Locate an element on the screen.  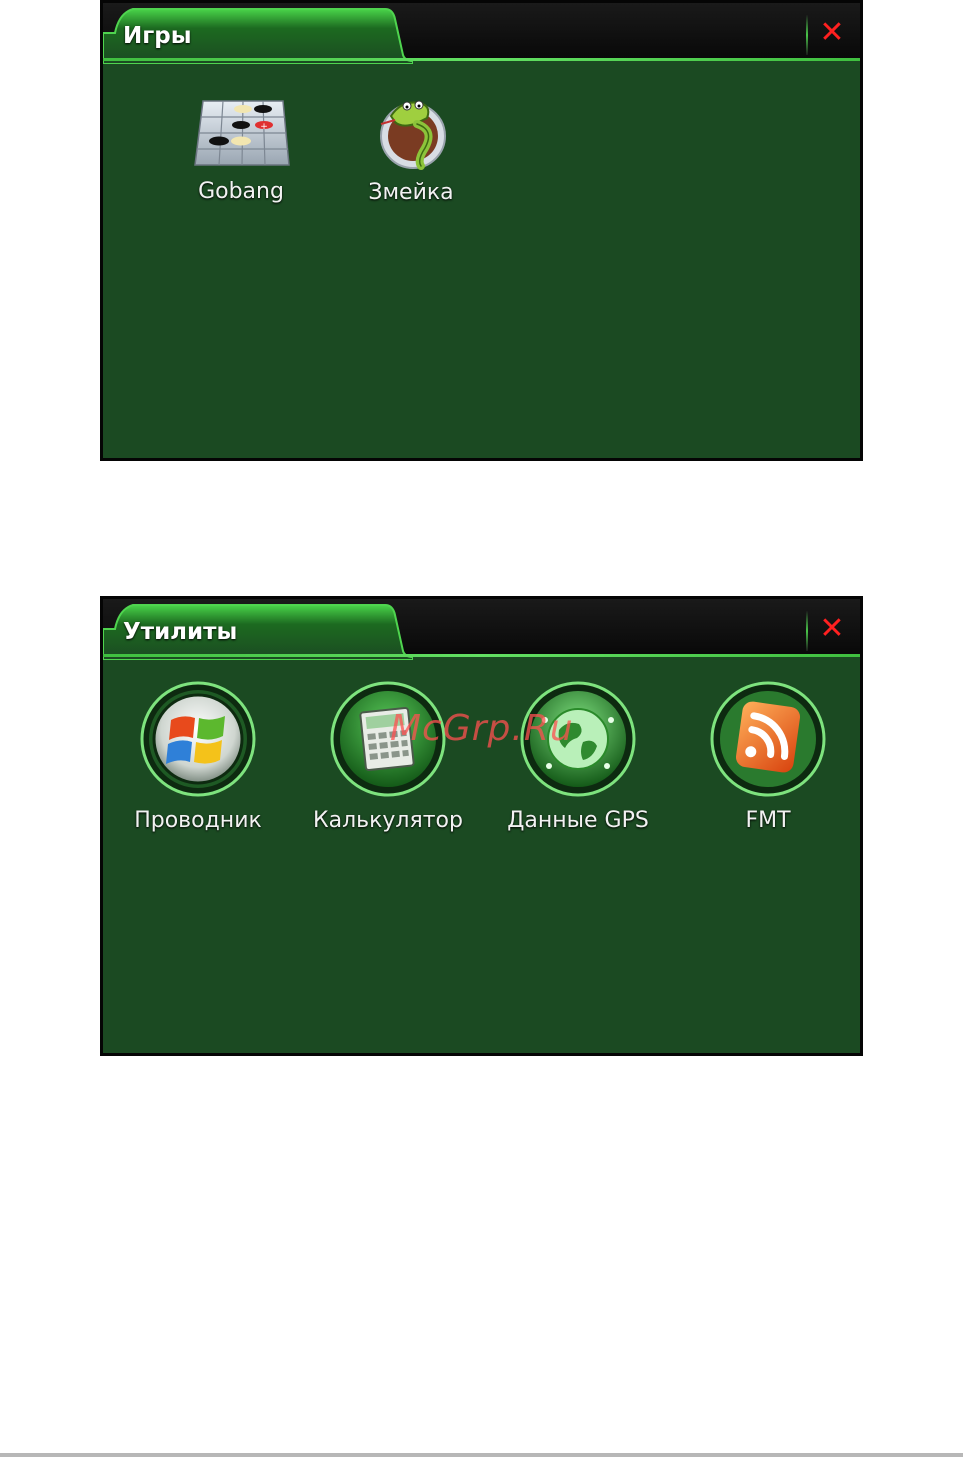
utilities-tab: Утилиты is located at coordinates (258, 629).